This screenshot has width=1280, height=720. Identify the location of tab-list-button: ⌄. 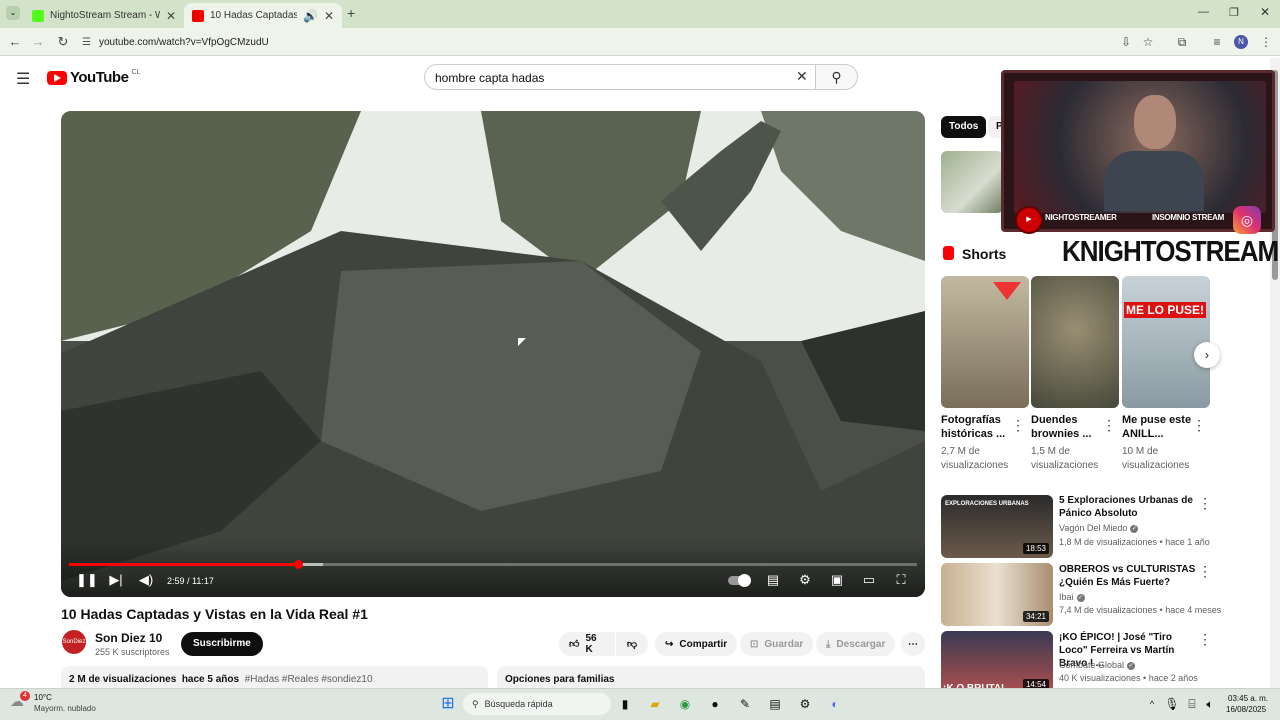
(13, 13).